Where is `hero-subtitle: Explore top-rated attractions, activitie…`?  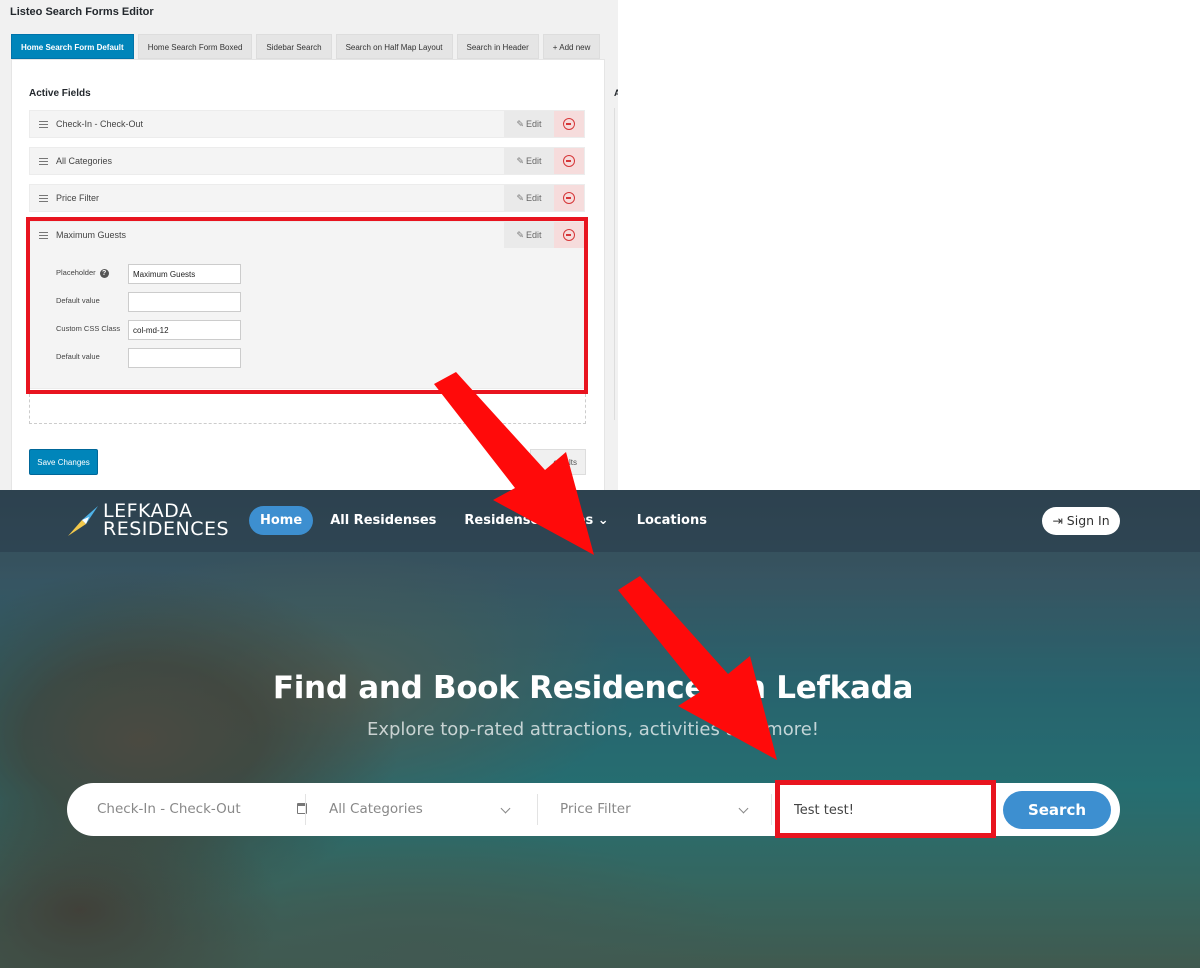 hero-subtitle: Explore top-rated attractions, activitie… is located at coordinates (593, 729).